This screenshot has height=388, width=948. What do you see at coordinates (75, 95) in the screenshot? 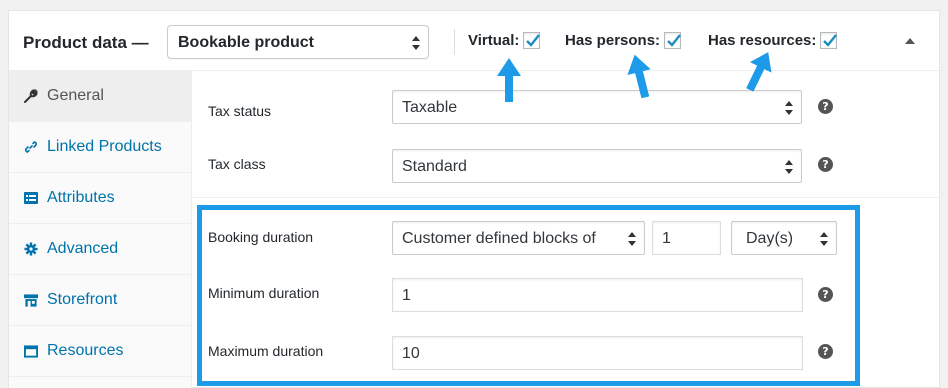
I see `tab-general-label: General` at bounding box center [75, 95].